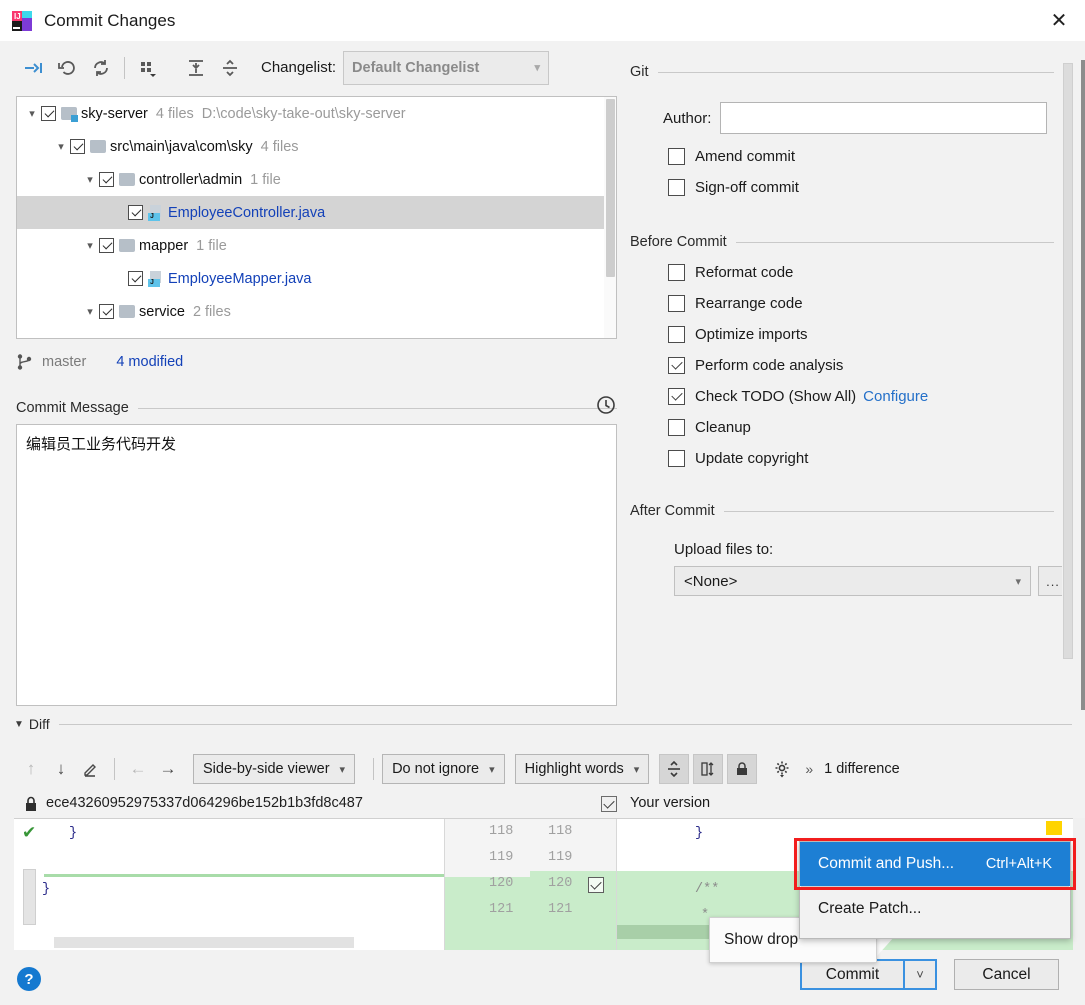  What do you see at coordinates (316, 278) in the screenshot?
I see `tree-row: J EmployeeMapper.java` at bounding box center [316, 278].